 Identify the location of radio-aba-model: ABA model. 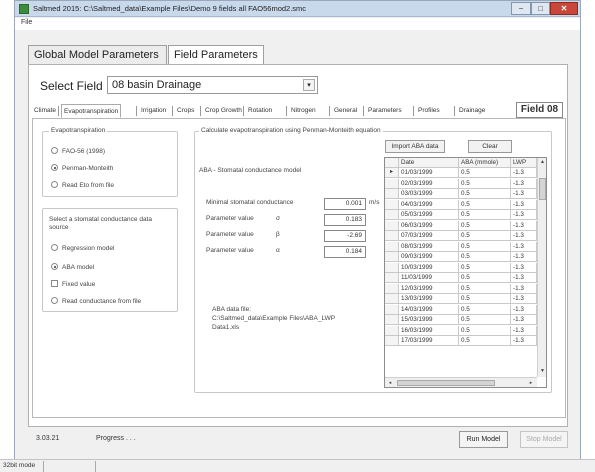
(72, 267).